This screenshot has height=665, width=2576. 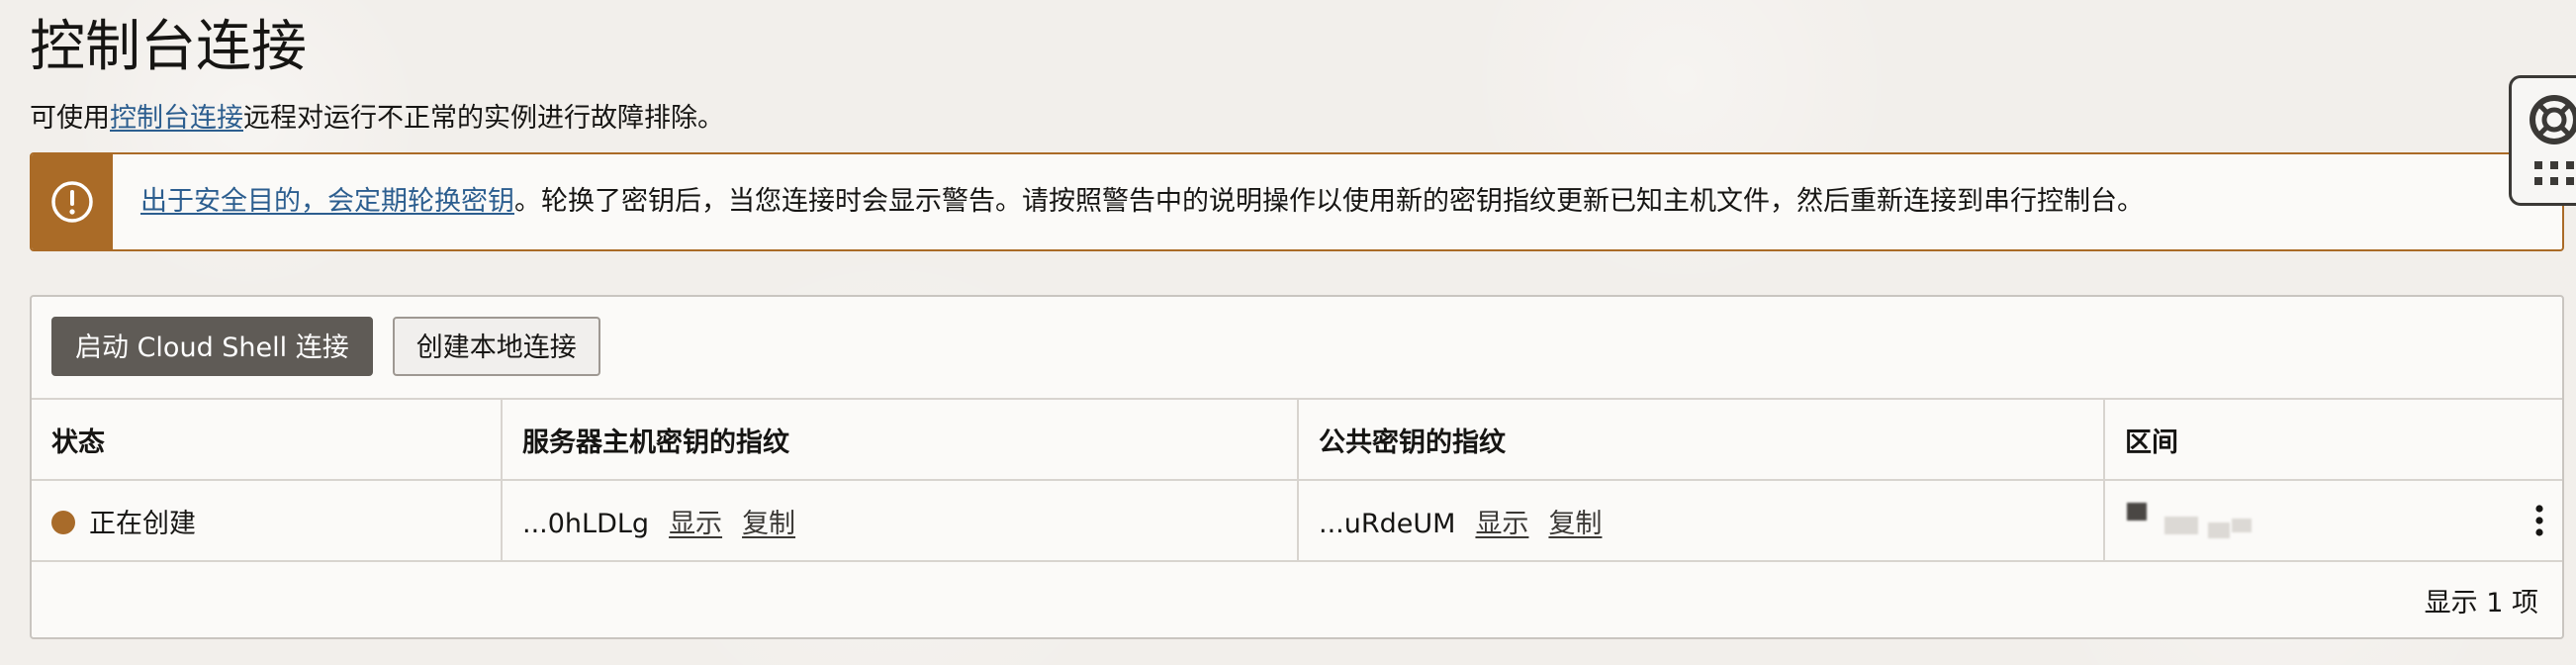 What do you see at coordinates (484, 119) in the screenshot?
I see `description-suffix: 远程对运行不正常的实例进行故障排除。` at bounding box center [484, 119].